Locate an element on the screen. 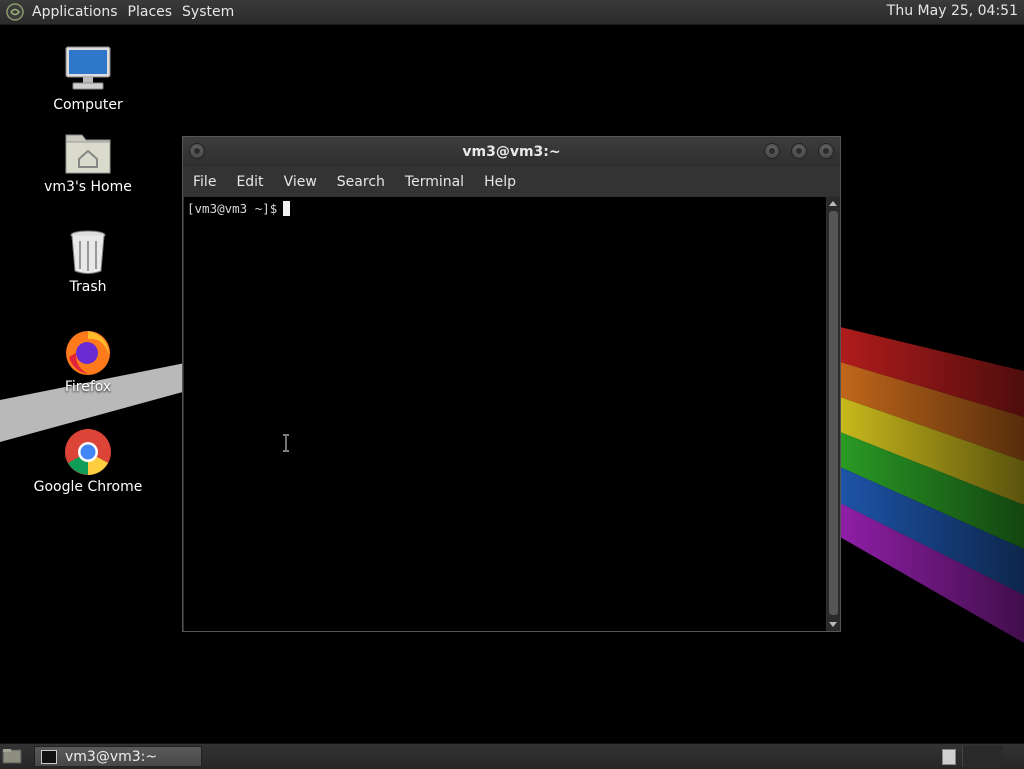 The width and height of the screenshot is (1024, 769). desktop-icon-label: Computer is located at coordinates (88, 105).